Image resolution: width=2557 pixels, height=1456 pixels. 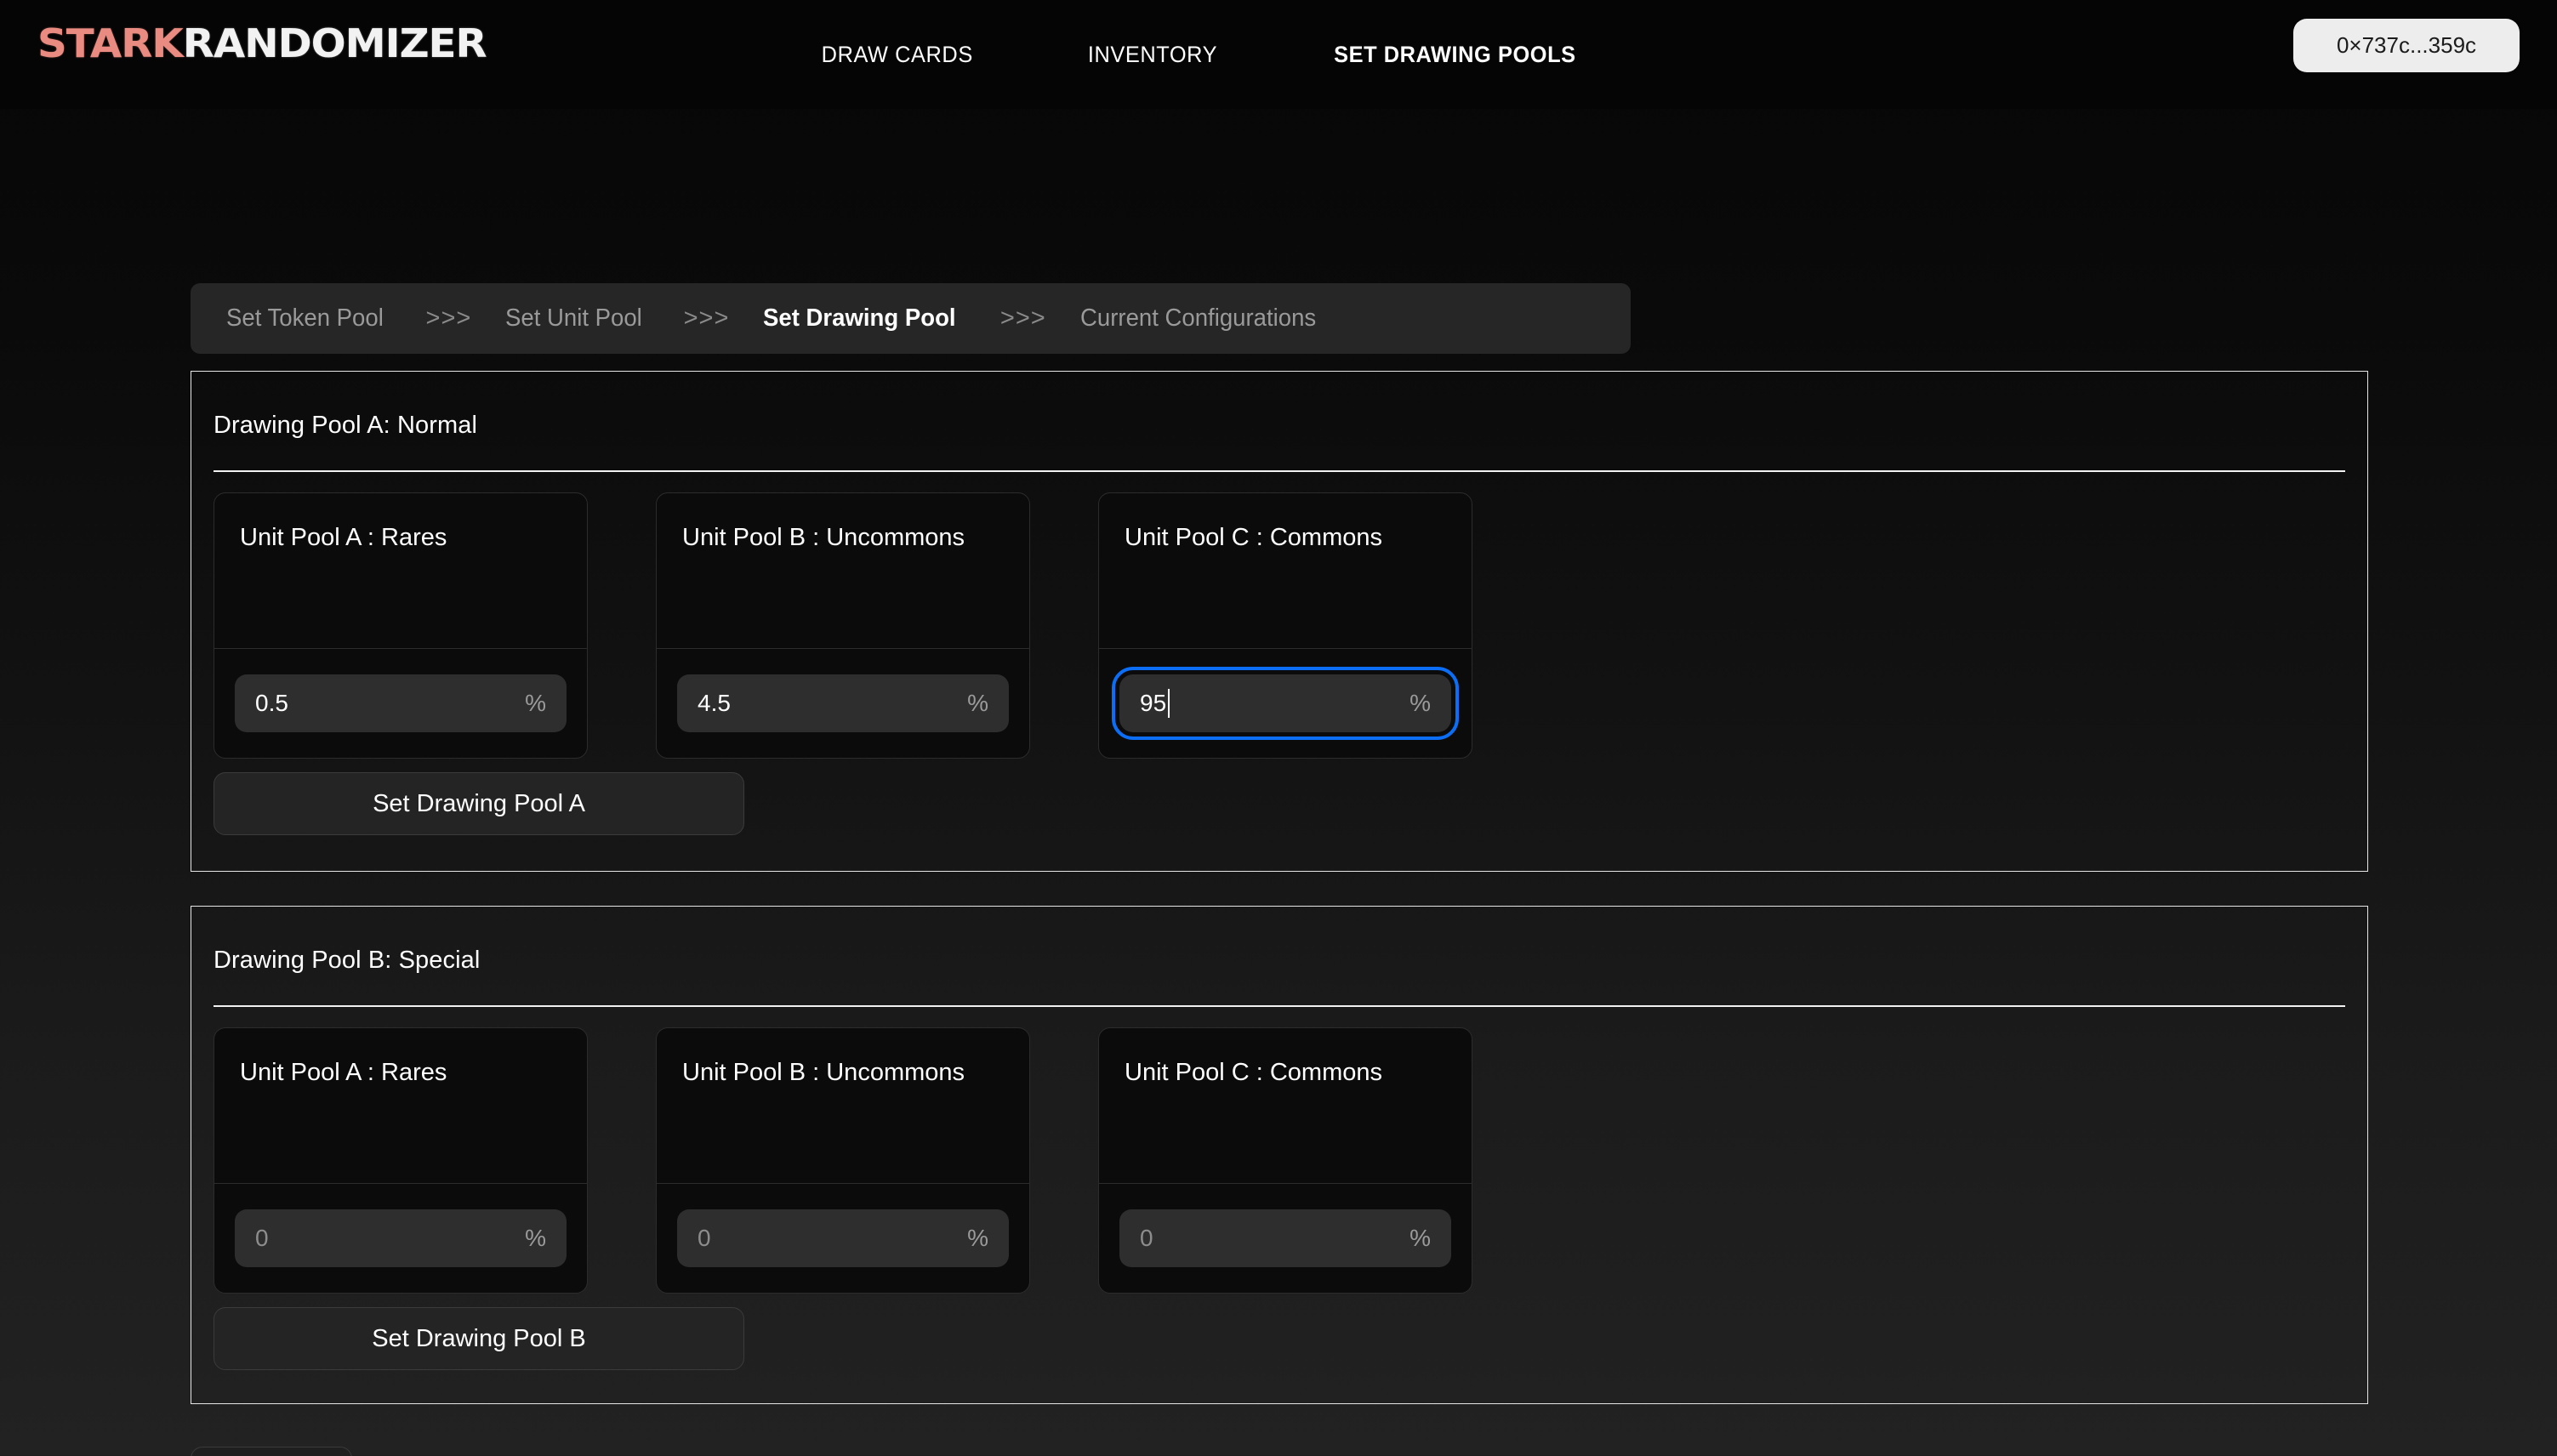 I want to click on unit-pool-b-card: Unit Pool B : Uncommons 4.5 %, so click(x=843, y=625).